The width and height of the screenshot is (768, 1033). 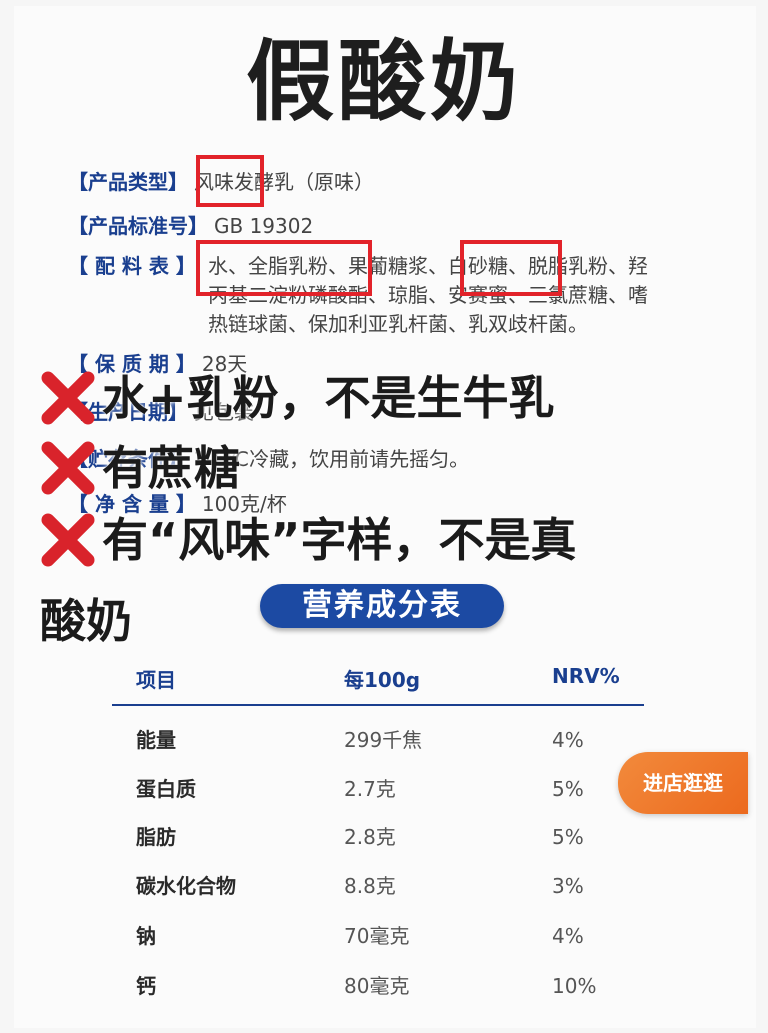 I want to click on standard-label: 【产品标准号】, so click(x=138, y=226).